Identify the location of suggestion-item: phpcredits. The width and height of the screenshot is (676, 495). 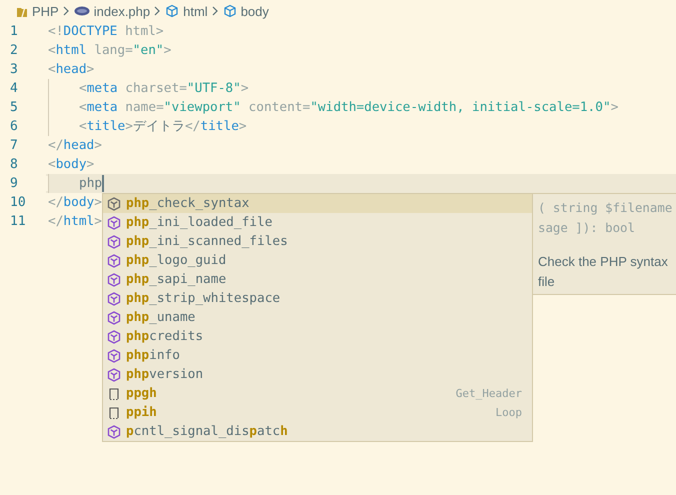
(317, 336).